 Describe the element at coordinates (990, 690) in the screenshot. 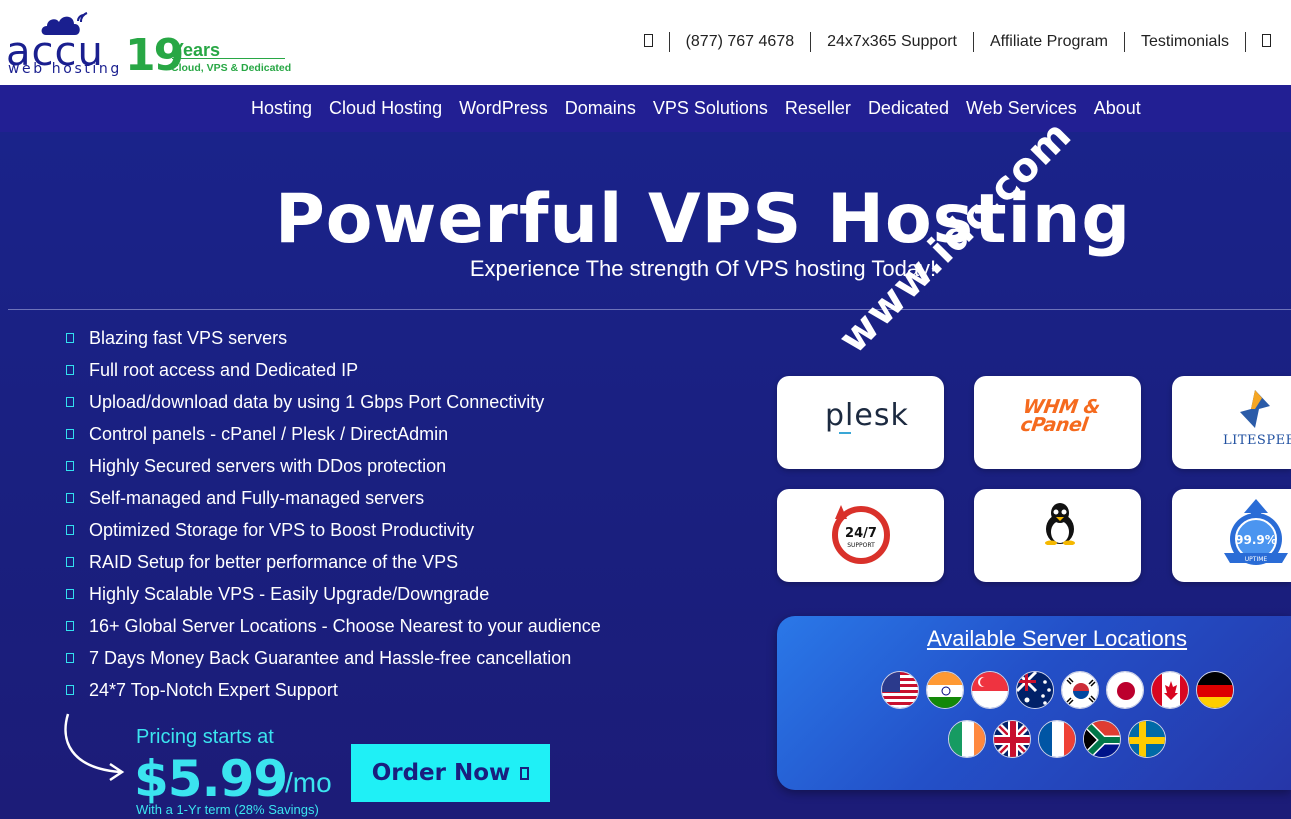

I see `flag-singapore-icon` at that location.